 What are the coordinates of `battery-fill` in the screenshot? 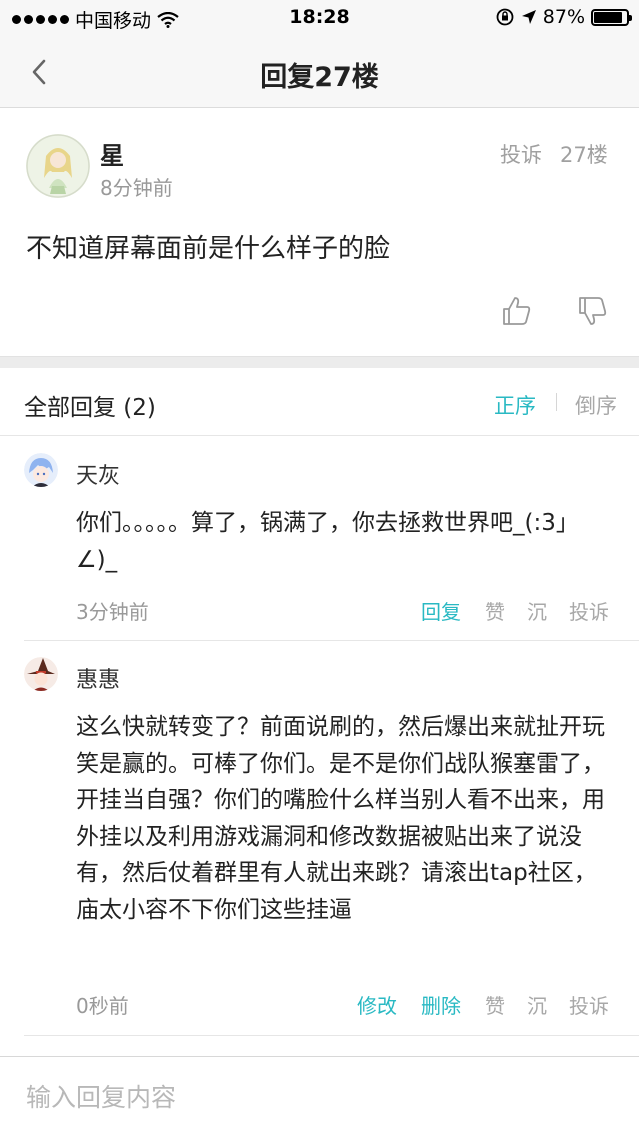 It's located at (608, 17).